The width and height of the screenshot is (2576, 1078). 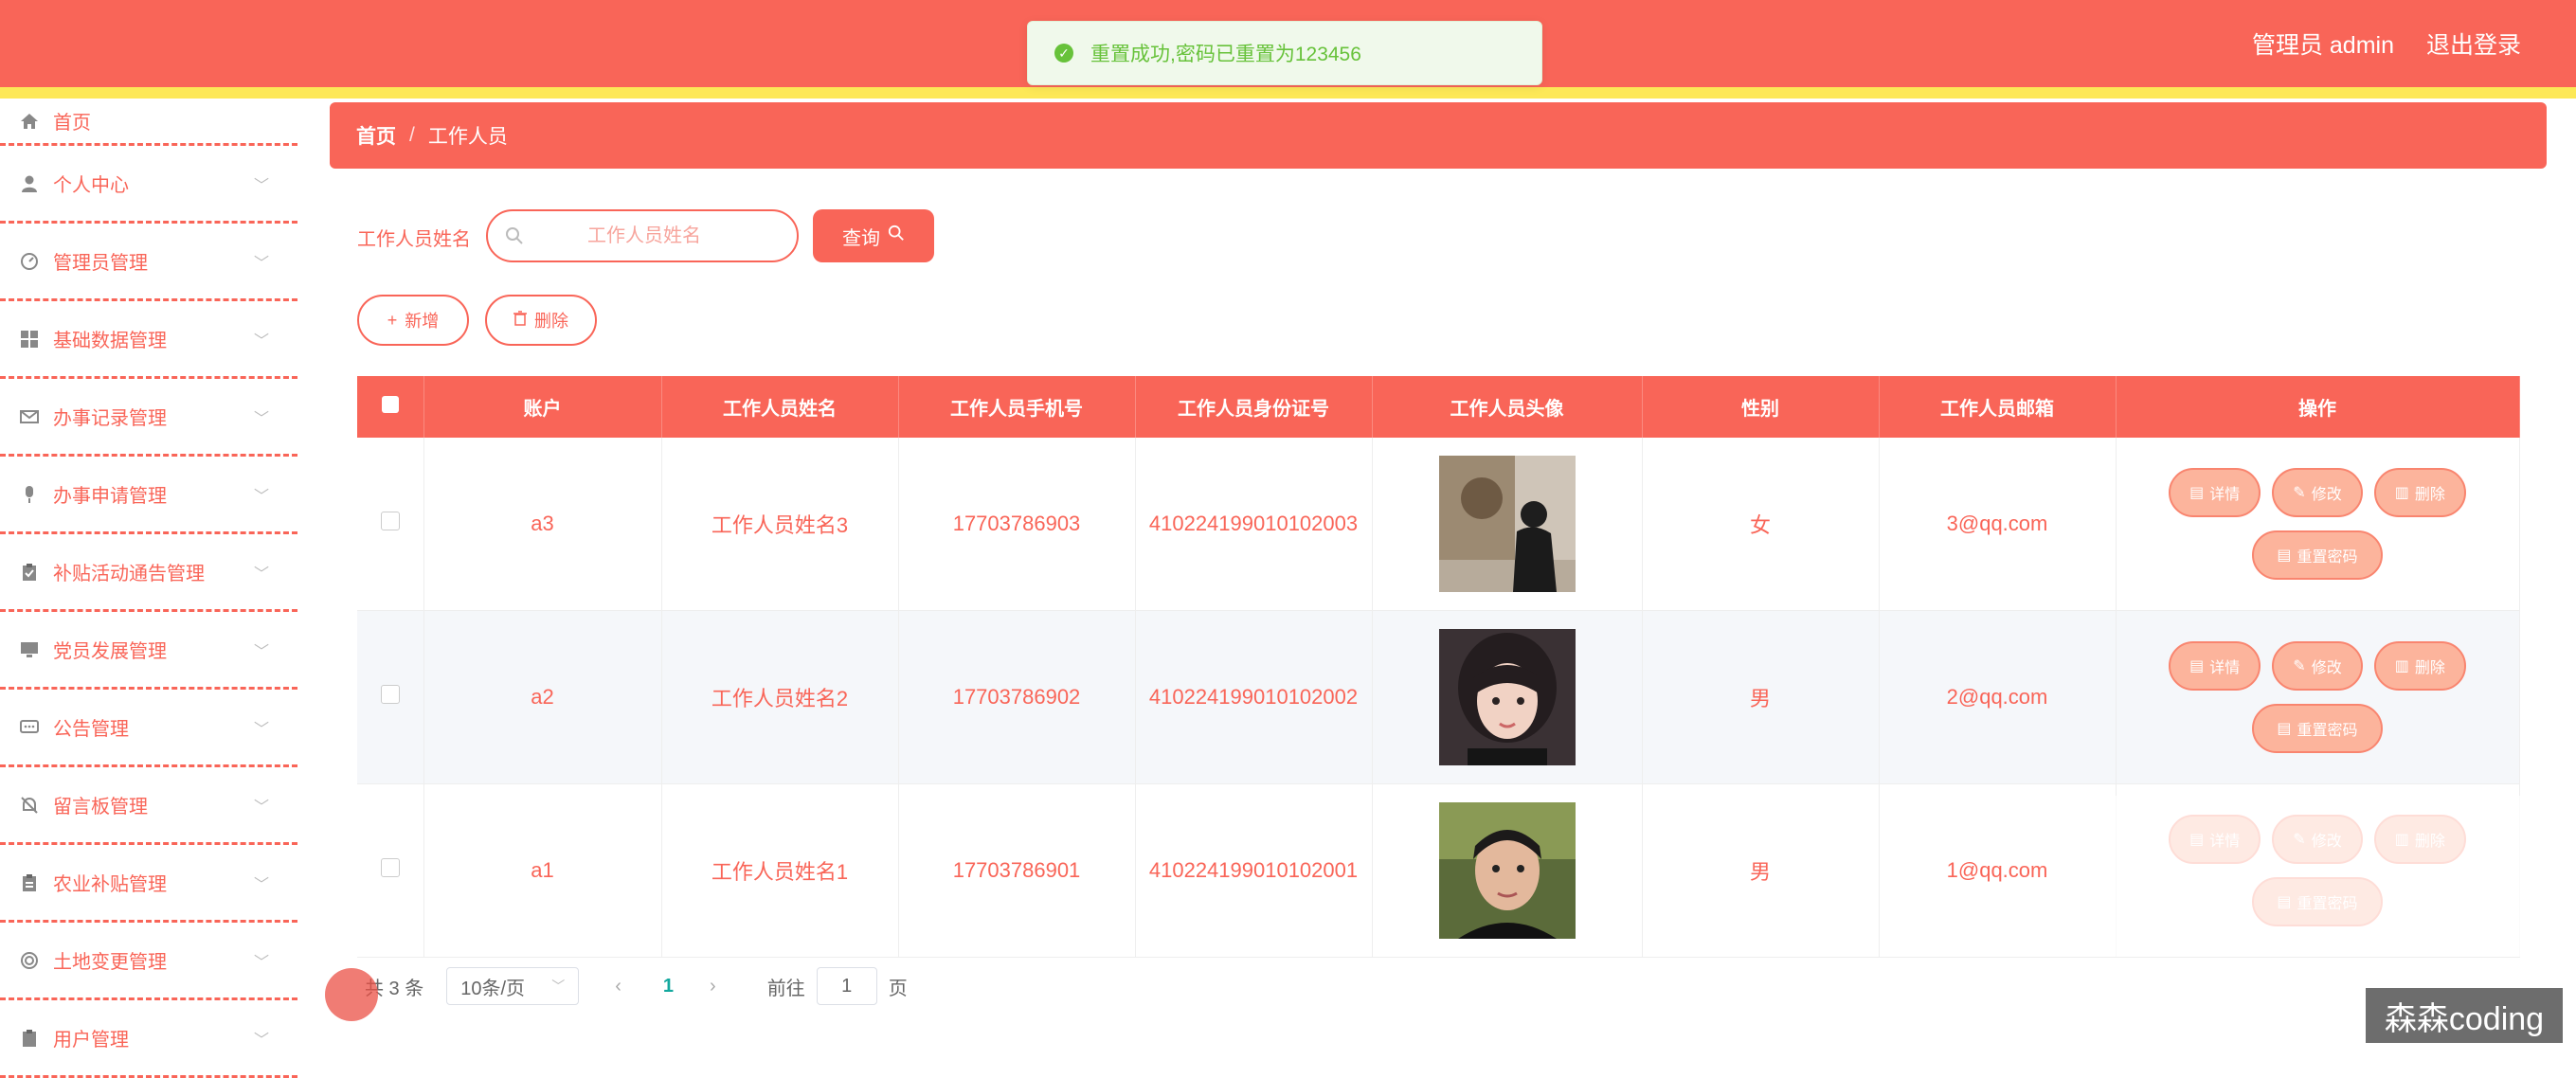 I want to click on plus-icon: +, so click(x=392, y=320).